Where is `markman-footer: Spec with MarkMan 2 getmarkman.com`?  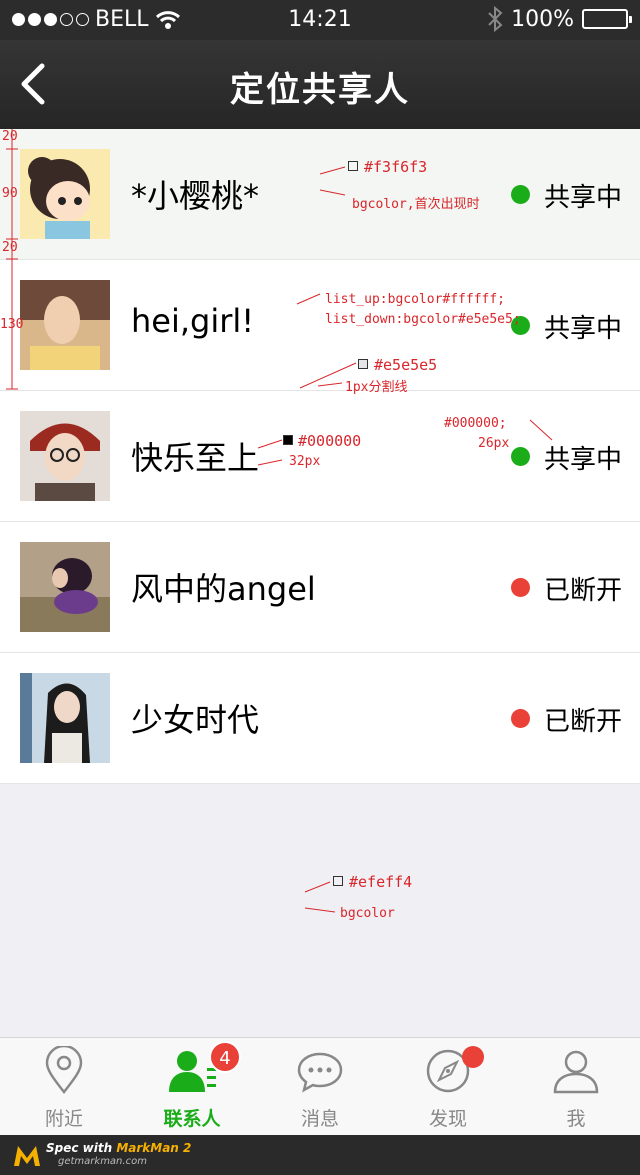 markman-footer: Spec with MarkMan 2 getmarkman.com is located at coordinates (320, 1155).